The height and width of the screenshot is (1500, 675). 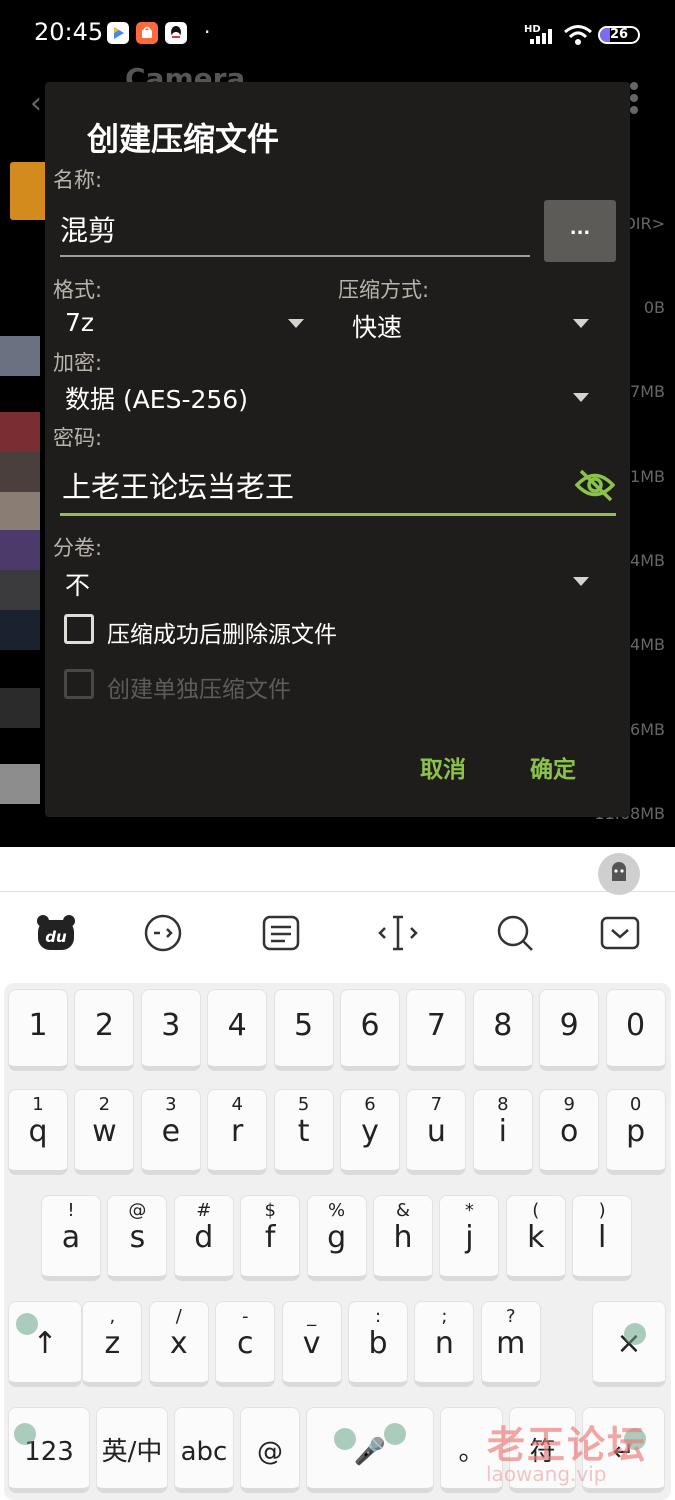 What do you see at coordinates (503, 1104) in the screenshot?
I see `key-secondary-label: 8` at bounding box center [503, 1104].